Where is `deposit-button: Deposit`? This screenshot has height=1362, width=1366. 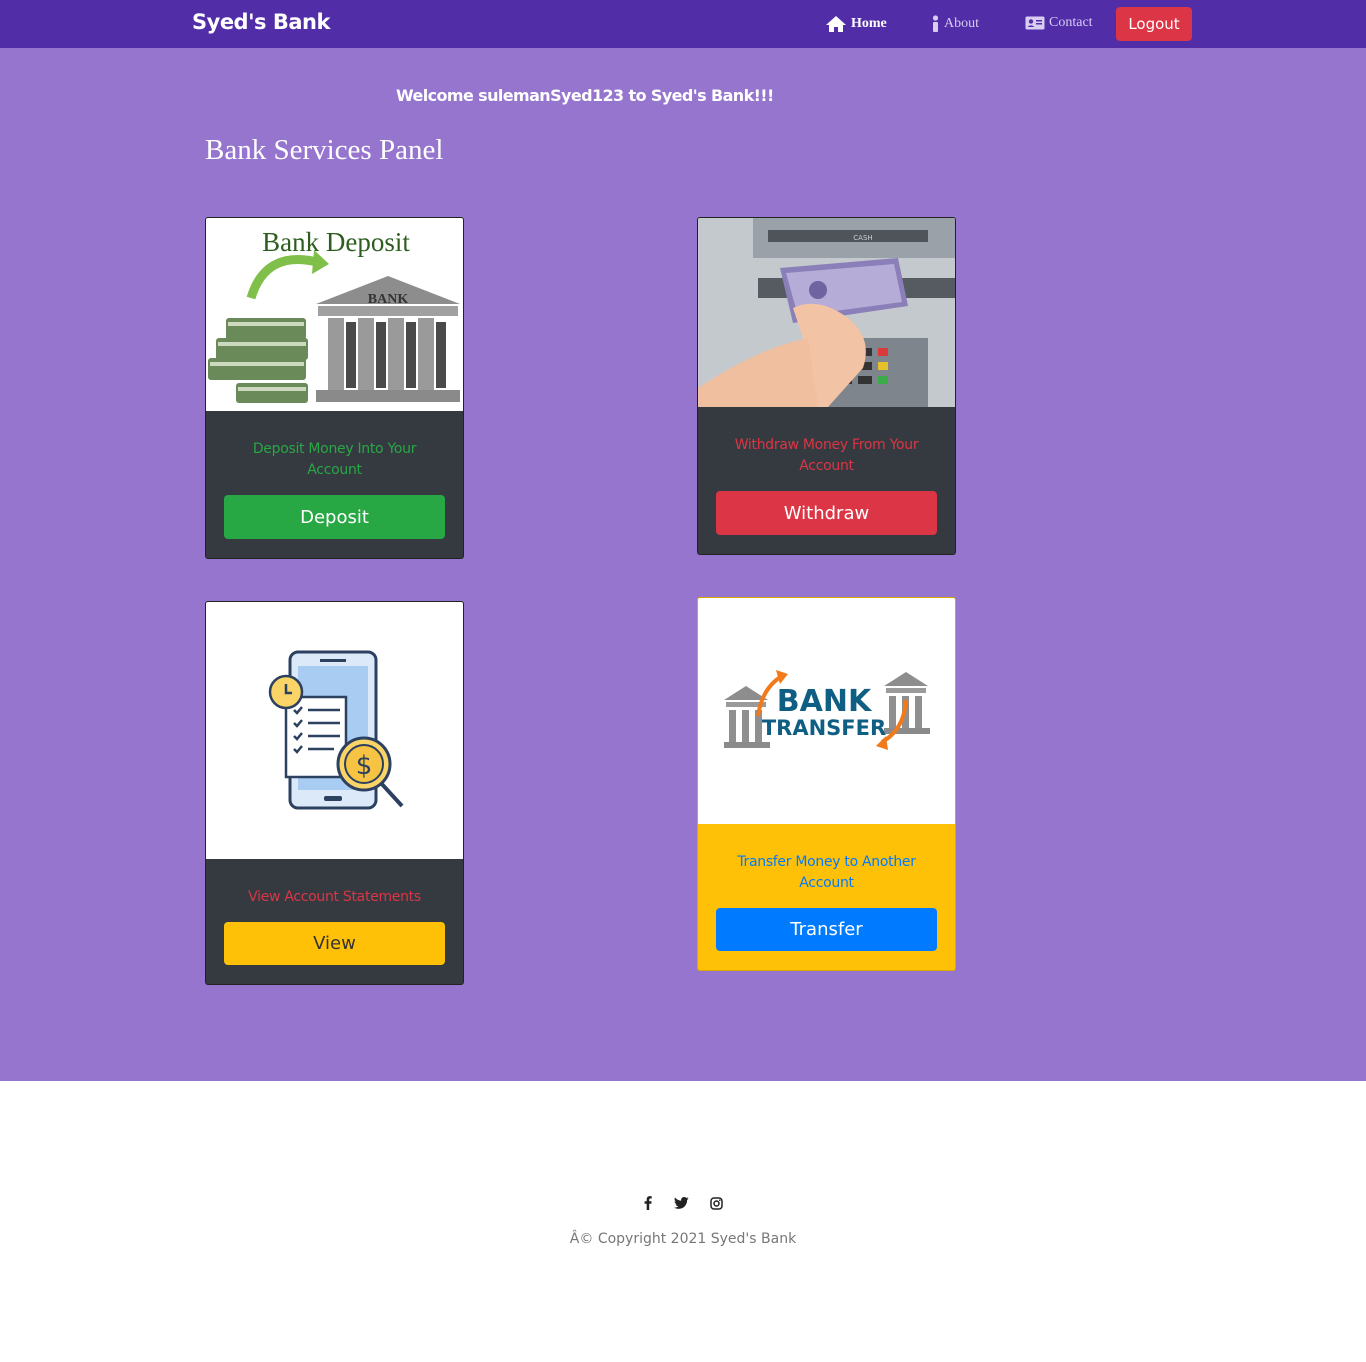
deposit-button: Deposit is located at coordinates (334, 517).